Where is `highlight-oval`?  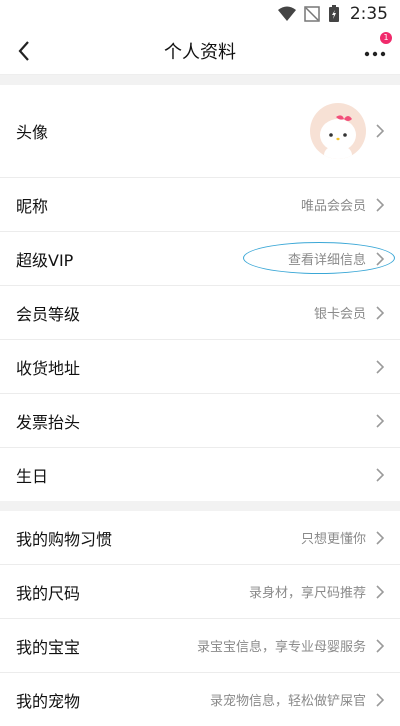
highlight-oval is located at coordinates (319, 258).